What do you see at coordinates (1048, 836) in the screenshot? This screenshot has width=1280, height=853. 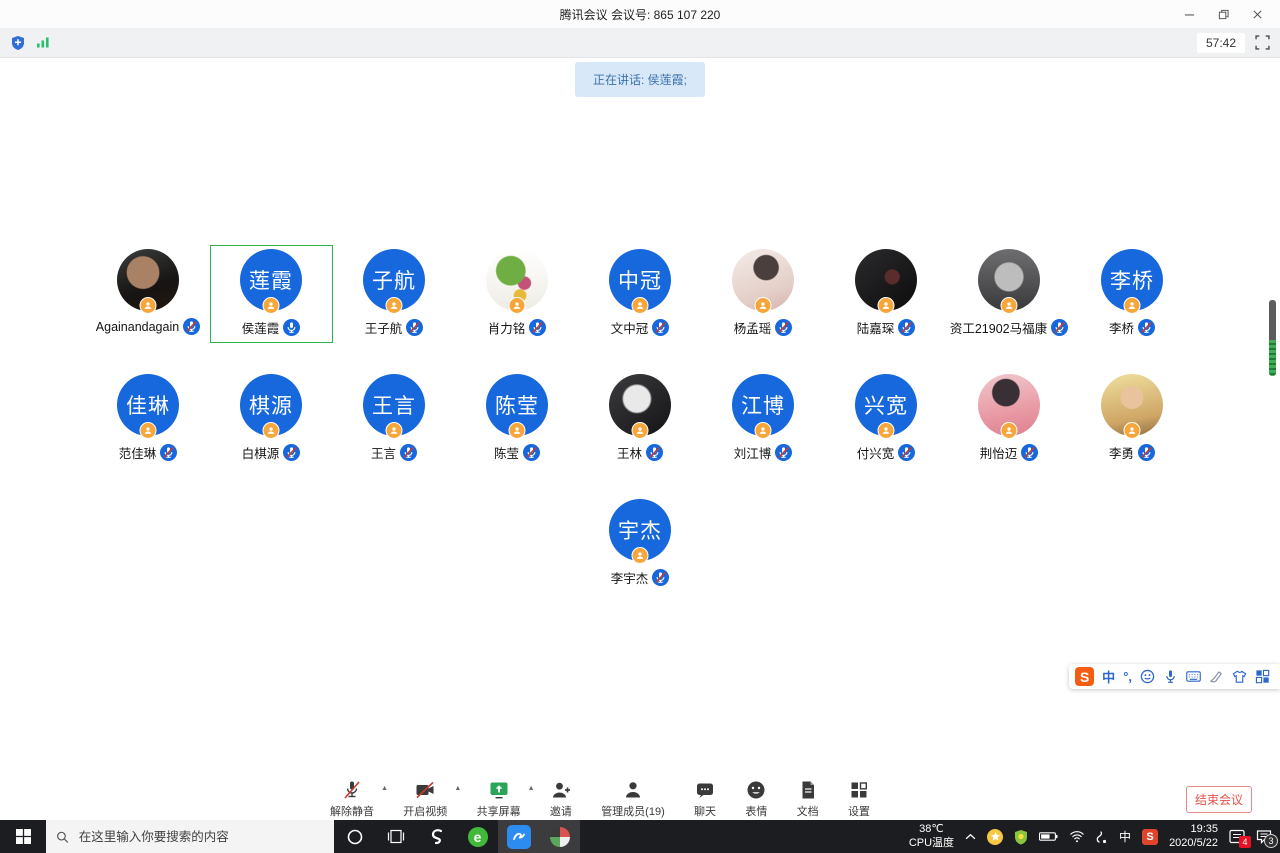 I see `battery-icon` at bounding box center [1048, 836].